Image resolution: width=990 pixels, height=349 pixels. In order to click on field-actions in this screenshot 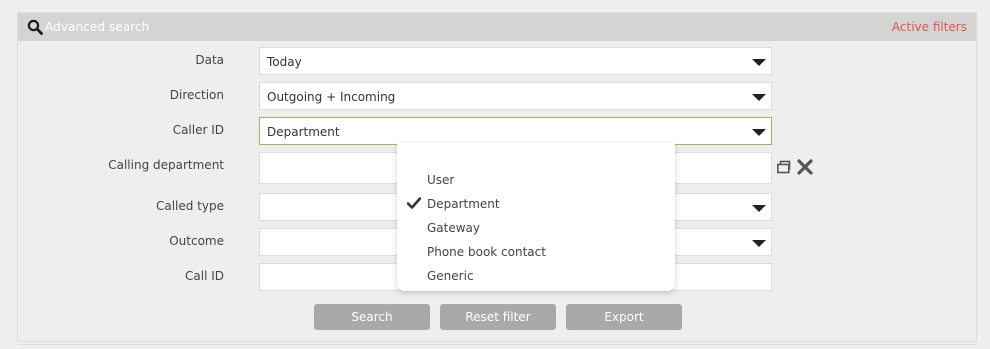, I will do `click(795, 167)`.